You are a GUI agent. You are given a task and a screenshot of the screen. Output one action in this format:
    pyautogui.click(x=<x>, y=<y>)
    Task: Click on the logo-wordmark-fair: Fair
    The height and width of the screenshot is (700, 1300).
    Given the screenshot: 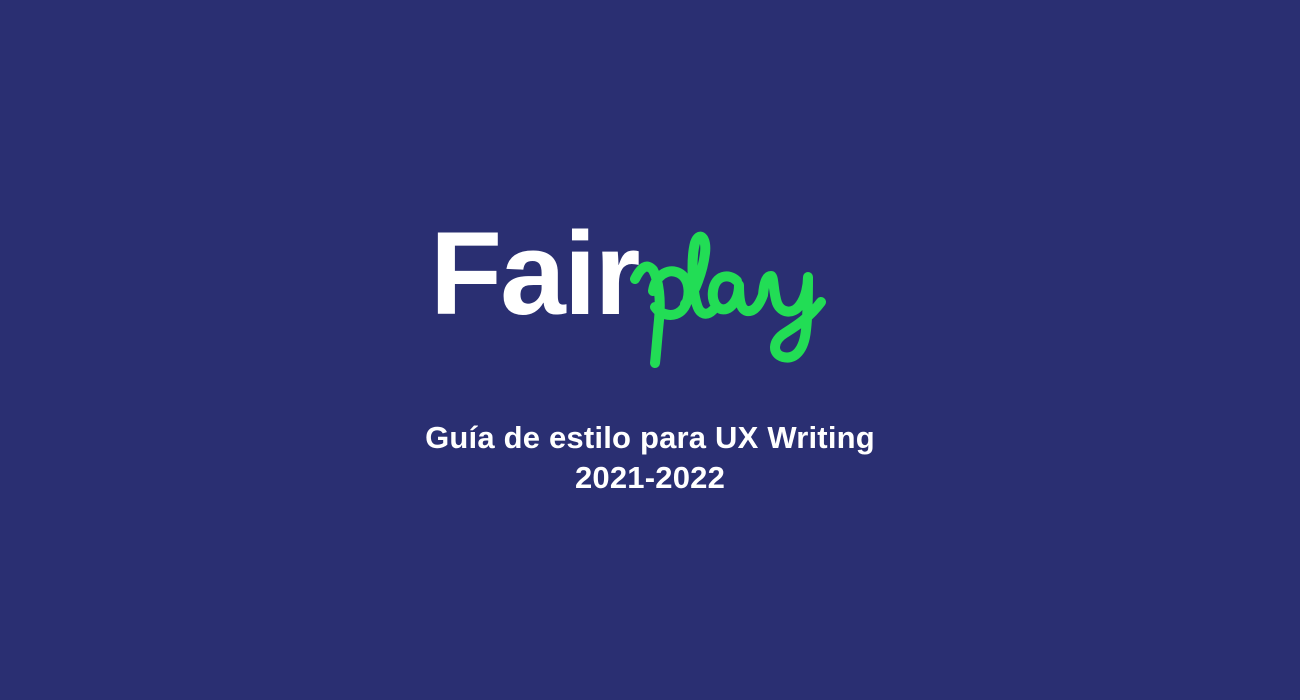 What is the action you would take?
    pyautogui.click(x=535, y=274)
    